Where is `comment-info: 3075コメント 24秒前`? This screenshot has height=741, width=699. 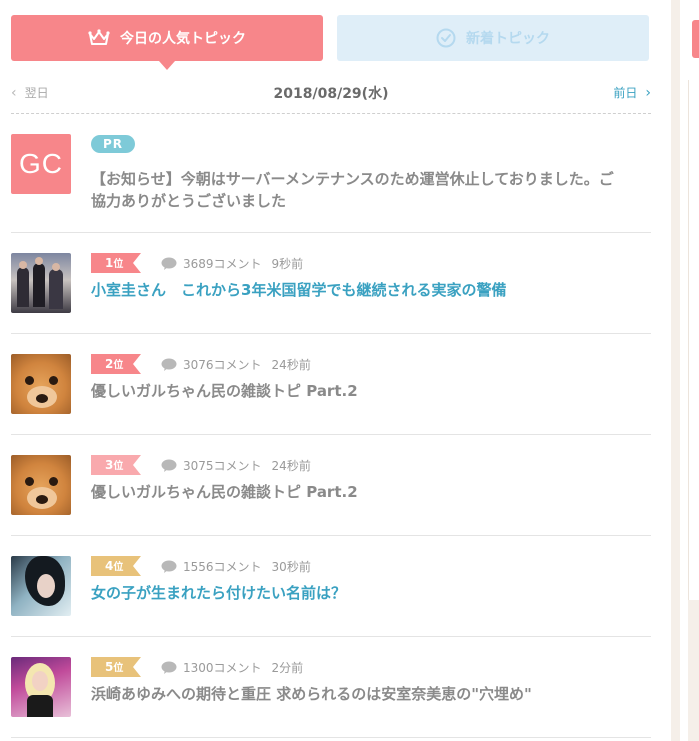
comment-info: 3075コメント 24秒前 is located at coordinates (236, 465).